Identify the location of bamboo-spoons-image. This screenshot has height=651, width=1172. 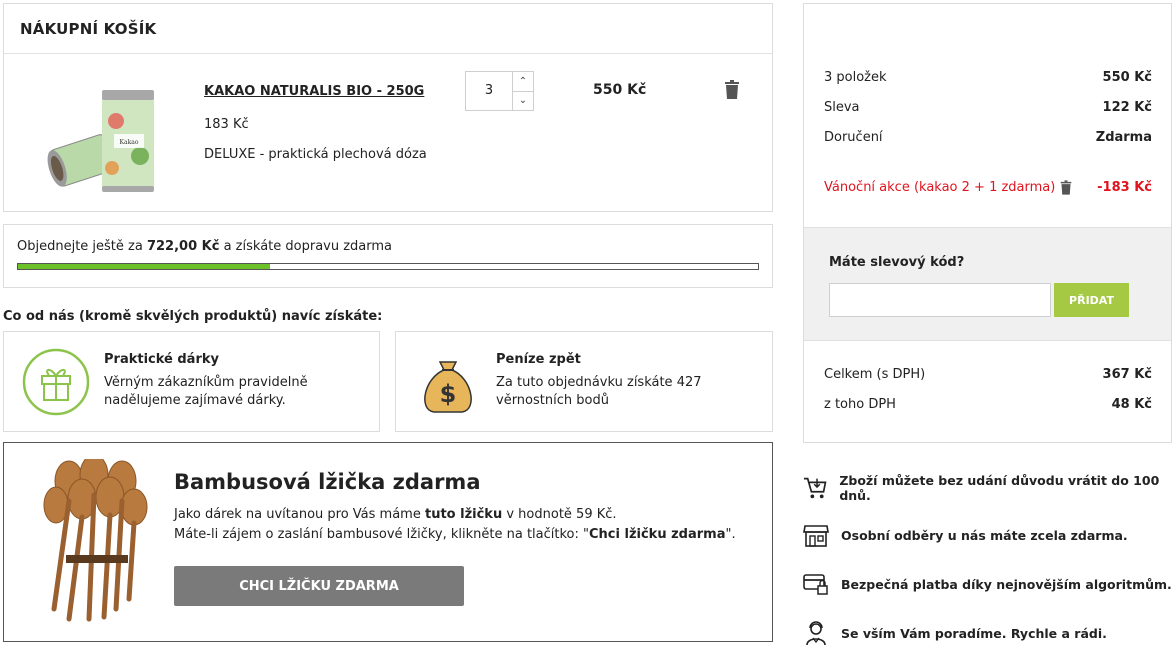
(95, 540).